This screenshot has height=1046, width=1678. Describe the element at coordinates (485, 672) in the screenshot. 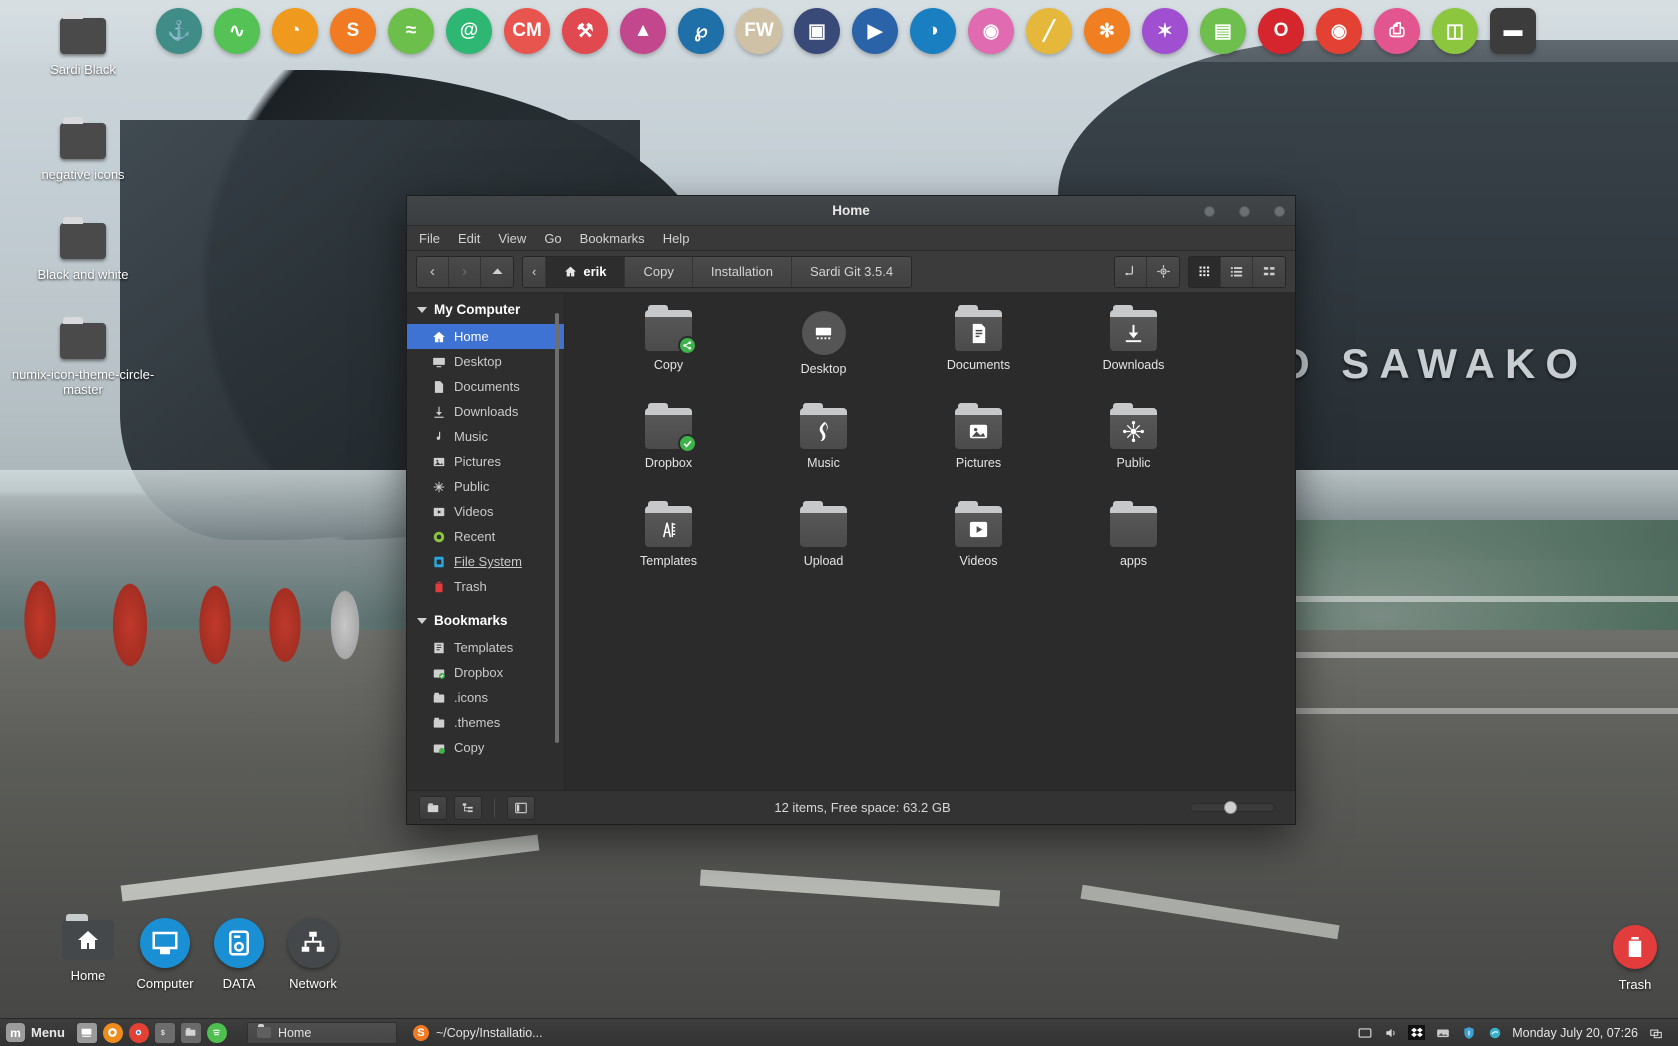

I see `sidebar-item-dropbox: Dropbox` at that location.